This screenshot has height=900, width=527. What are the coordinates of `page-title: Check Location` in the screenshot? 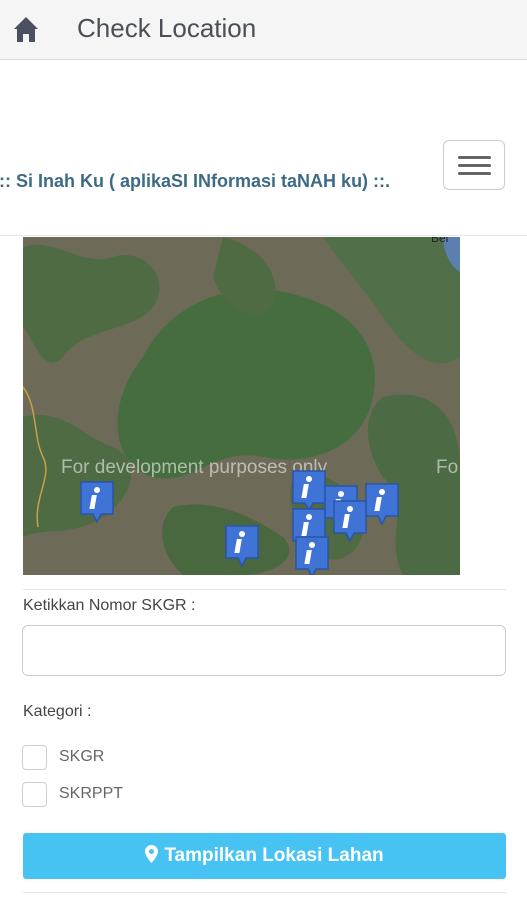 It's located at (167, 28).